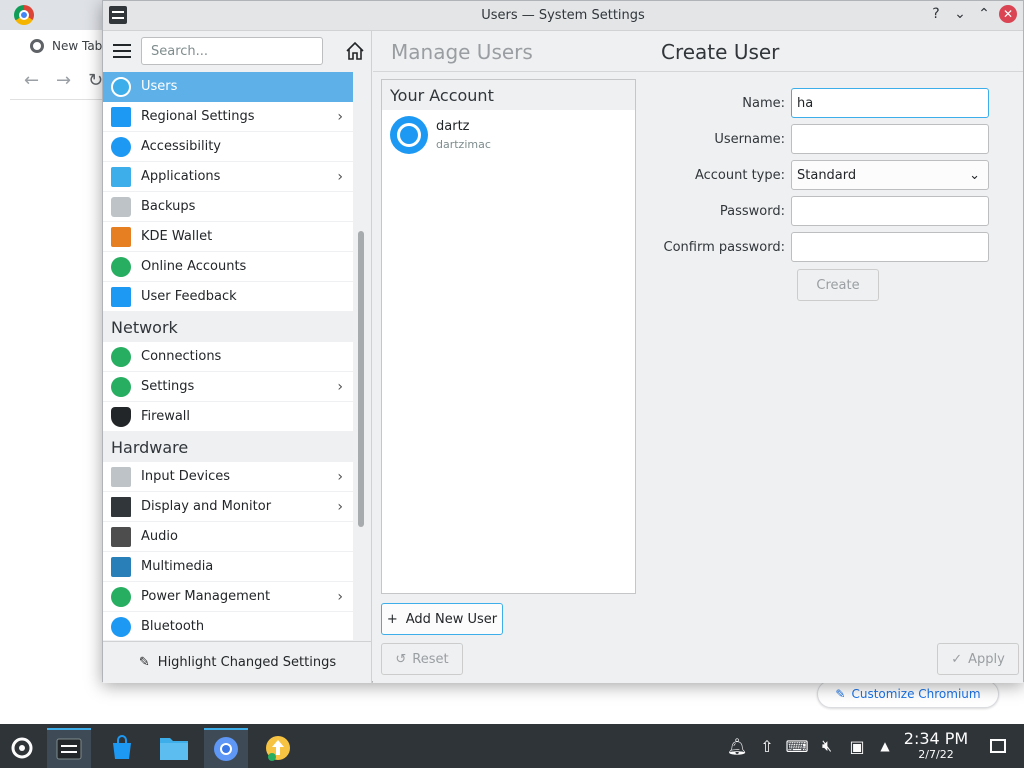 The height and width of the screenshot is (768, 1024). Describe the element at coordinates (890, 247) in the screenshot. I see `confirm-password-field` at that location.